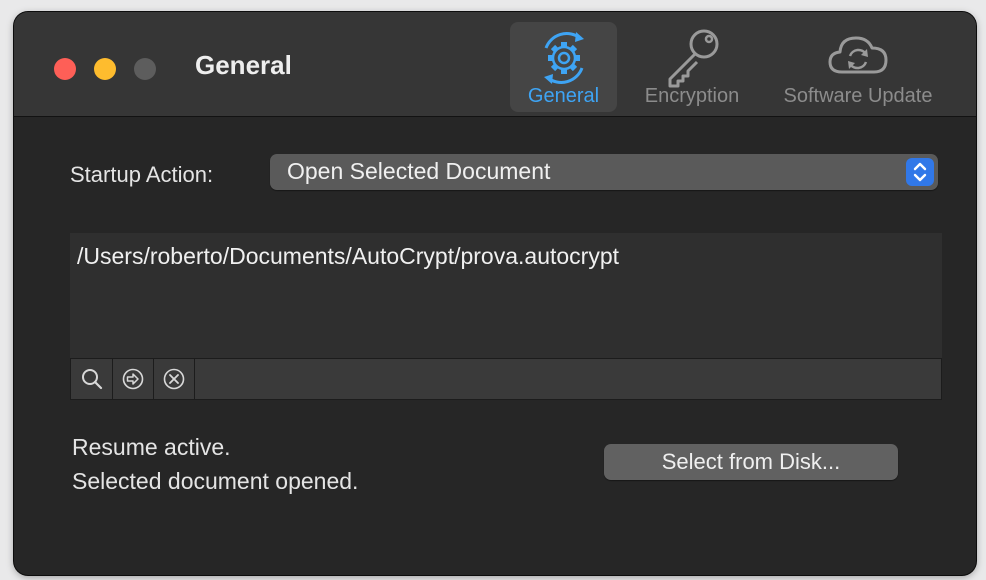  What do you see at coordinates (65, 69) in the screenshot?
I see `close-window-button` at bounding box center [65, 69].